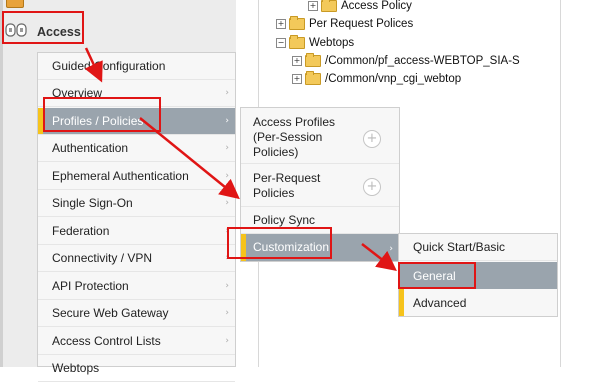 This screenshot has height=382, width=606. Describe the element at coordinates (90, 148) in the screenshot. I see `menu-item-label: Authentication` at that location.